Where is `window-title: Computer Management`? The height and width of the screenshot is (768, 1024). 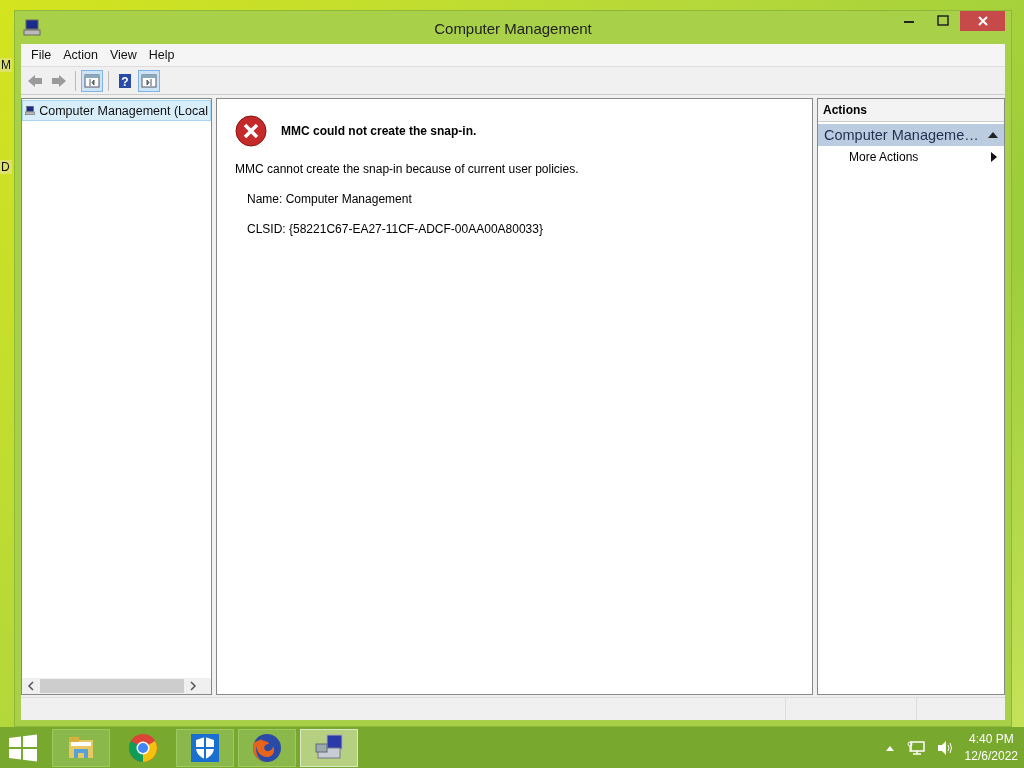 window-title: Computer Management is located at coordinates (513, 28).